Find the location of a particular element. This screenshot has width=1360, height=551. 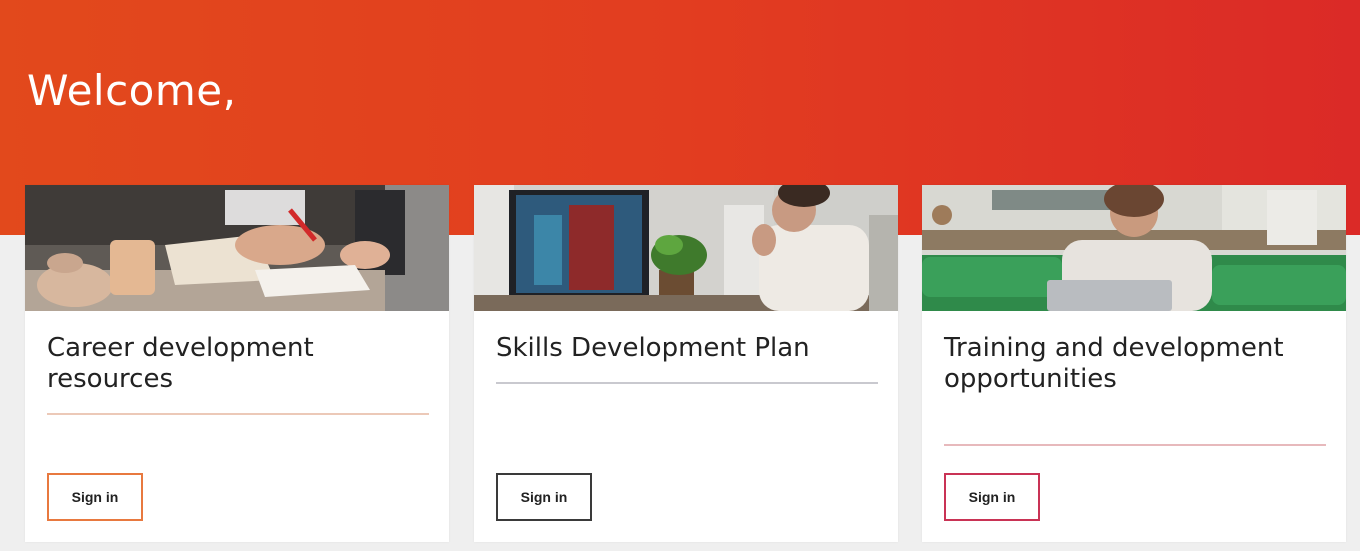

card-image-career is located at coordinates (237, 248).